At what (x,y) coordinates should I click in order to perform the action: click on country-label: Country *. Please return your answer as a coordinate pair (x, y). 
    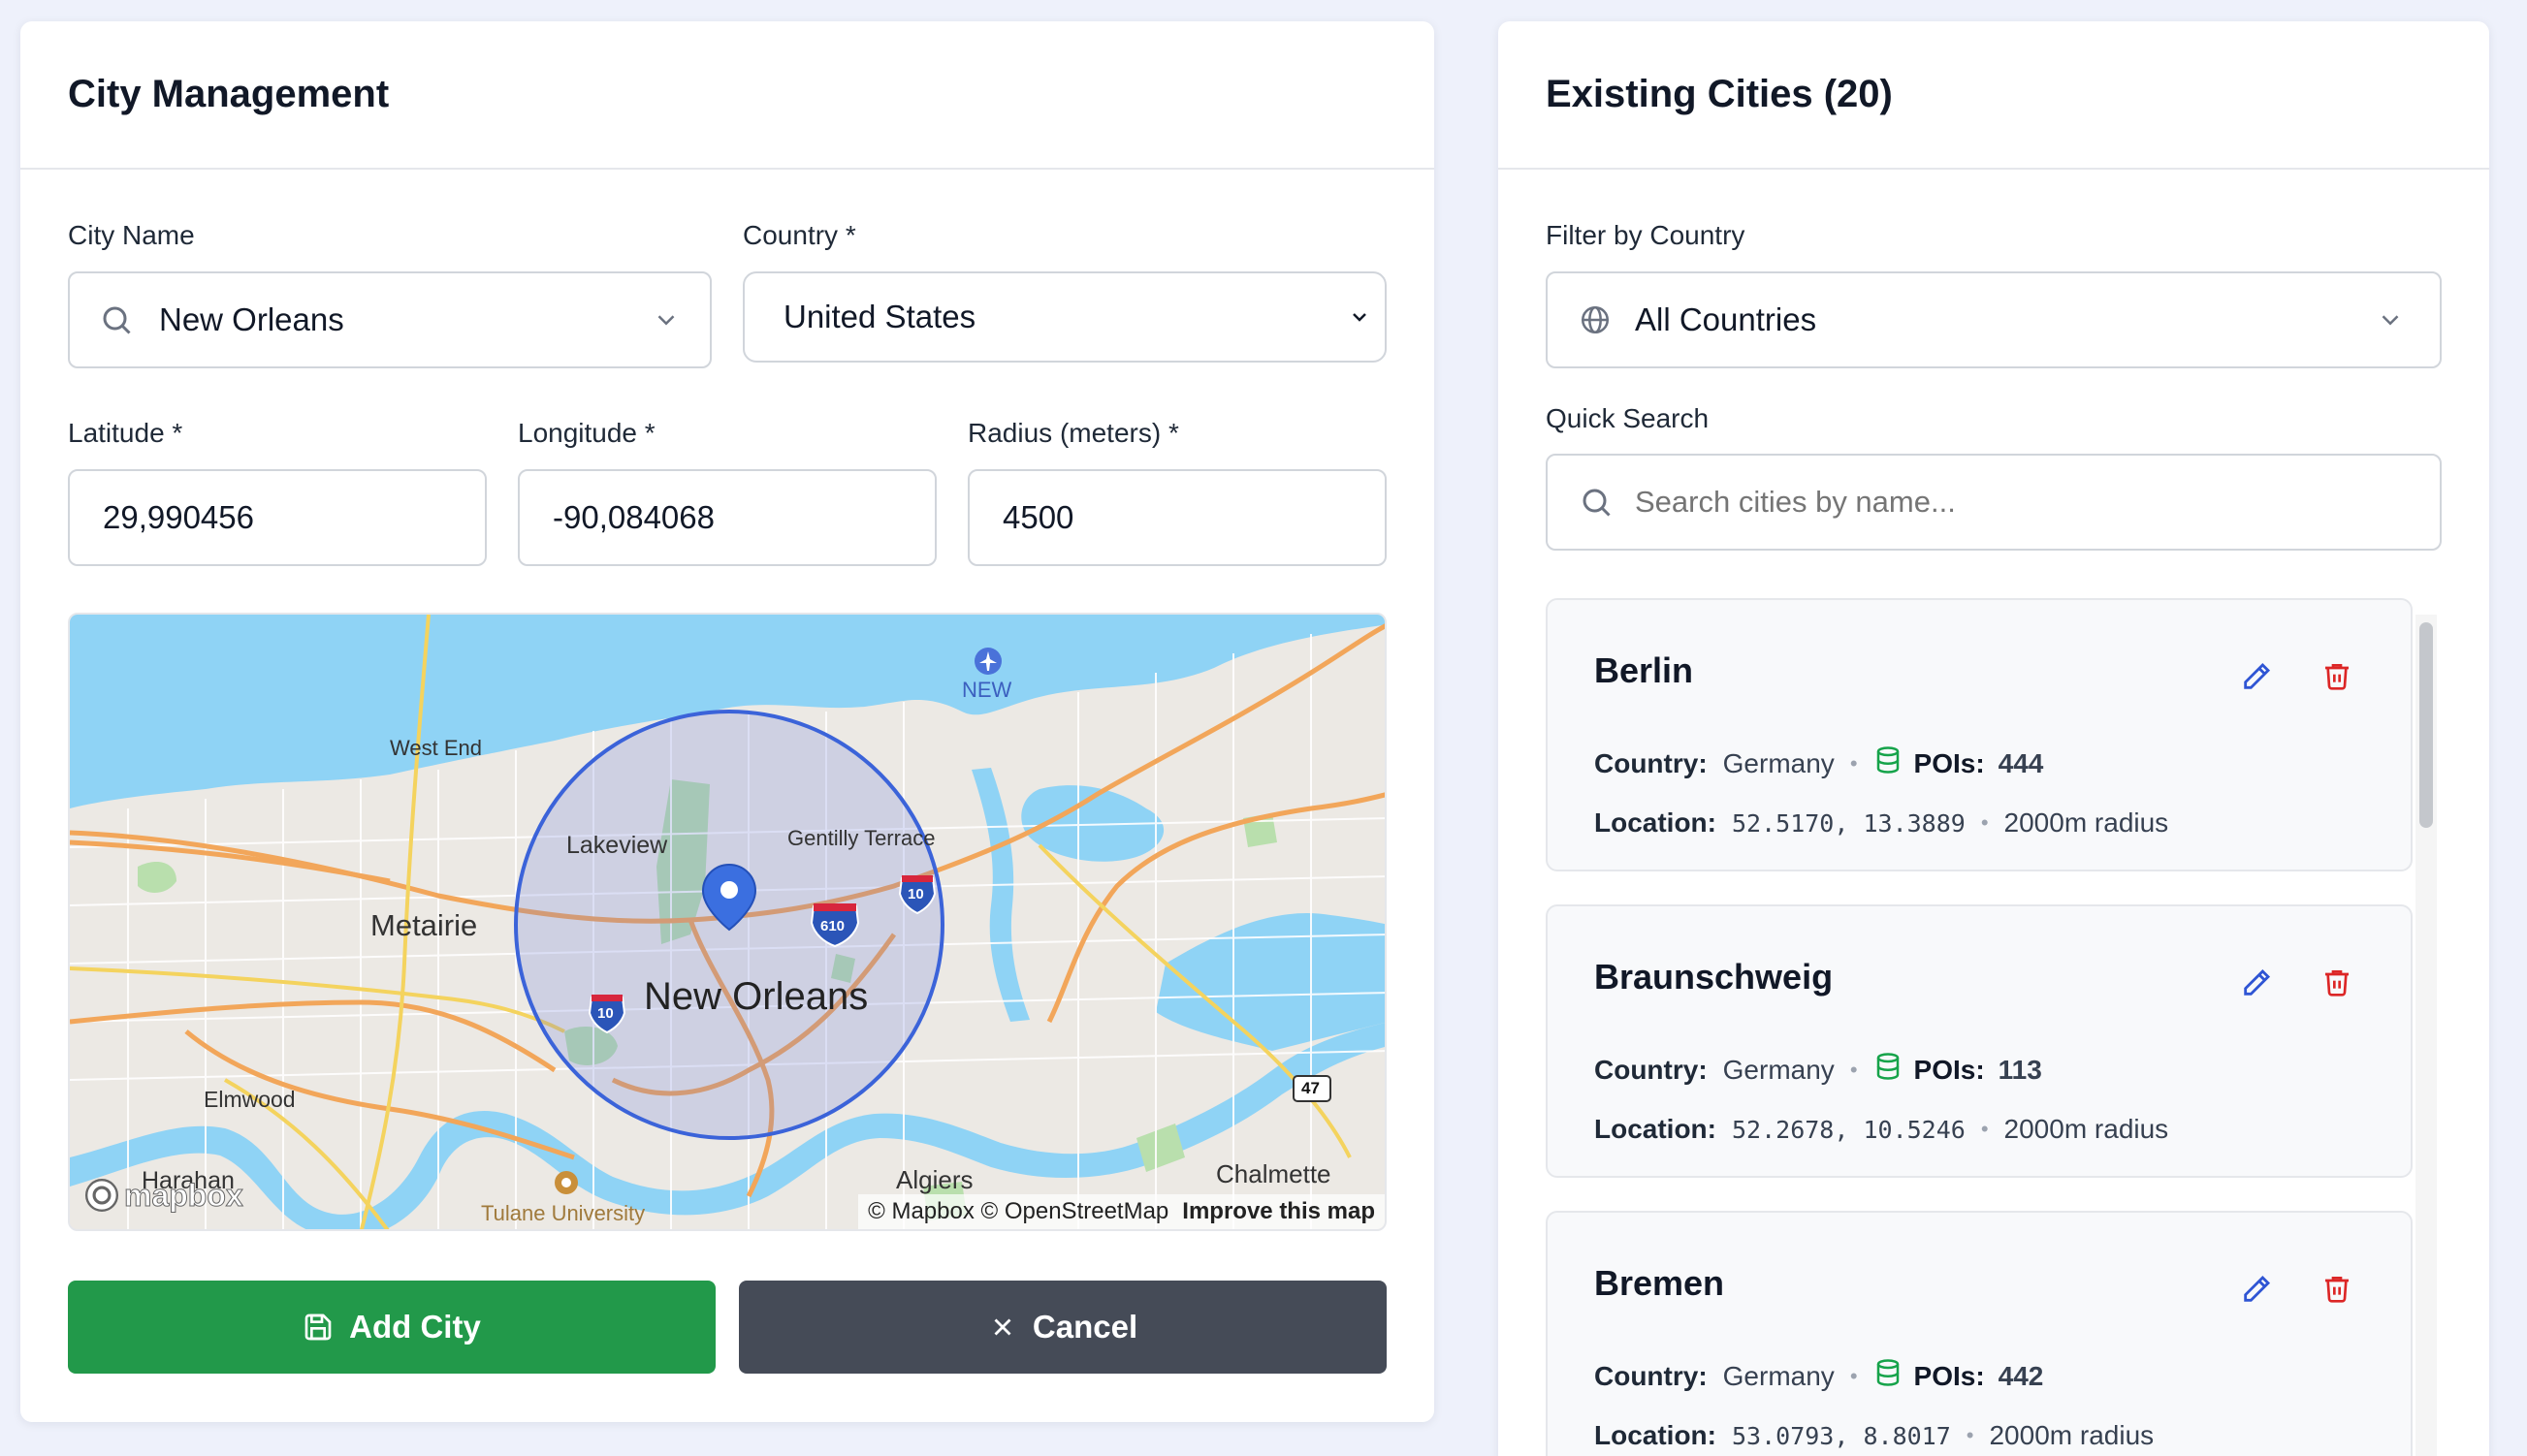
    Looking at the image, I should click on (799, 235).